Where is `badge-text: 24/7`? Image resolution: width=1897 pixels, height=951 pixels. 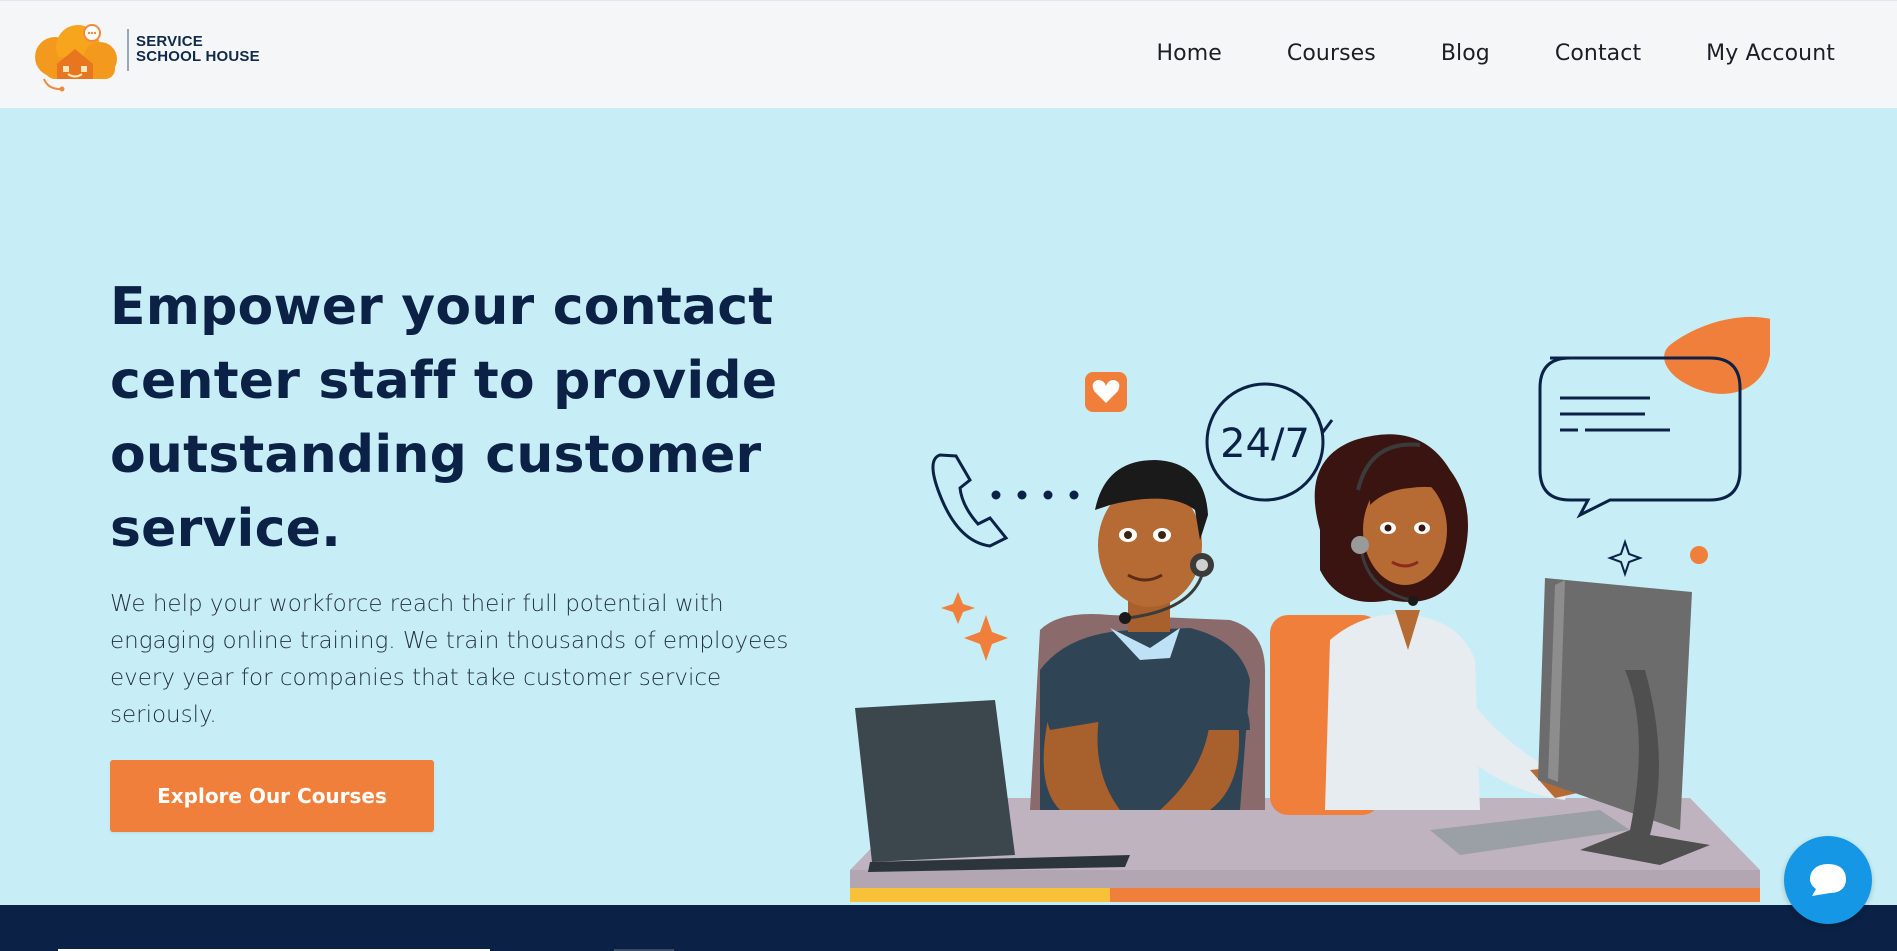
badge-text: 24/7 is located at coordinates (1265, 444).